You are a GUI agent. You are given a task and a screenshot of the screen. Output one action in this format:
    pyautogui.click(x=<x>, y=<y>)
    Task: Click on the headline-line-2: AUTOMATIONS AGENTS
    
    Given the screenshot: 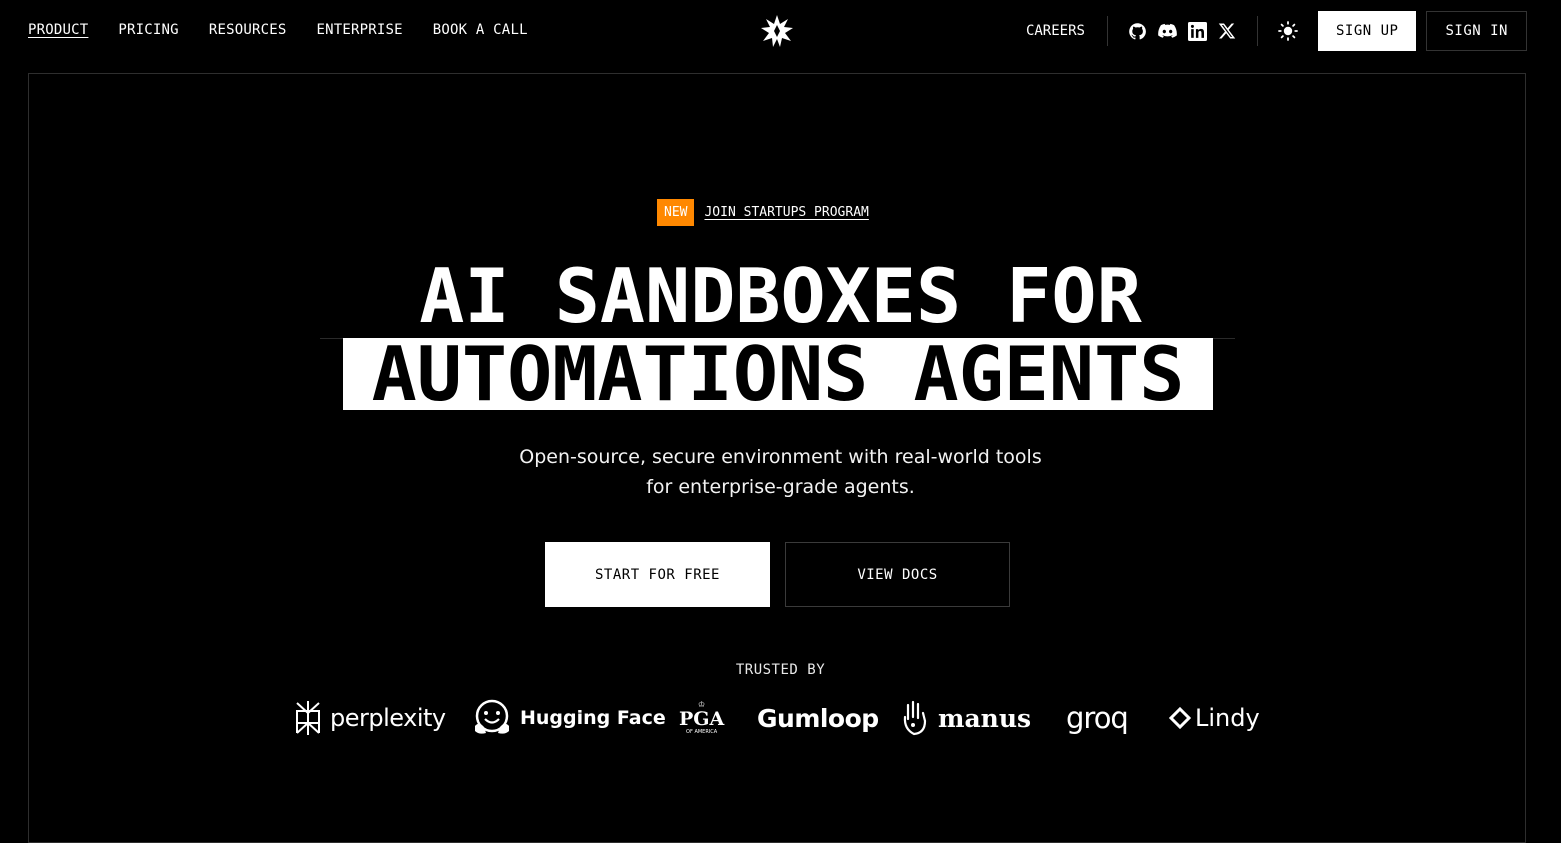 What is the action you would take?
    pyautogui.click(x=778, y=374)
    